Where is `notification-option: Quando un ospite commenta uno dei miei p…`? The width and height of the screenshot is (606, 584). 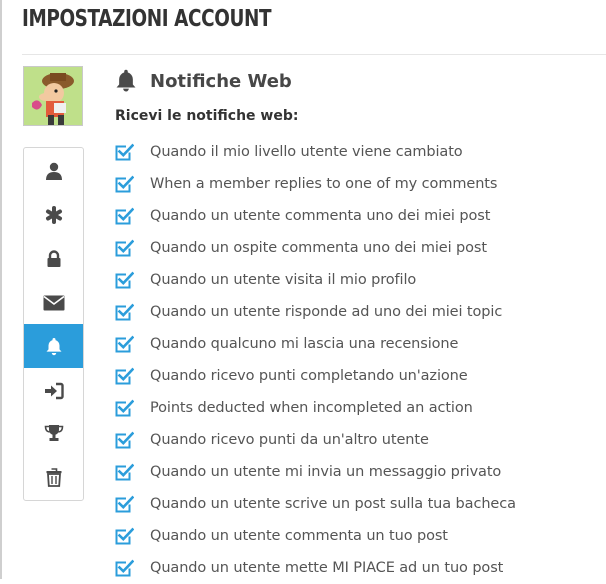 notification-option: Quando un ospite commenta uno dei miei p… is located at coordinates (315, 248).